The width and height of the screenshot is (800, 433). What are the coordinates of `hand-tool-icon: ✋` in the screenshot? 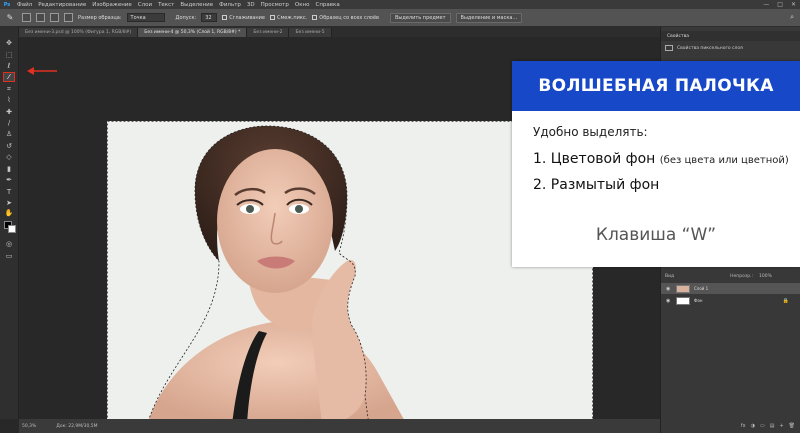 It's located at (9, 213).